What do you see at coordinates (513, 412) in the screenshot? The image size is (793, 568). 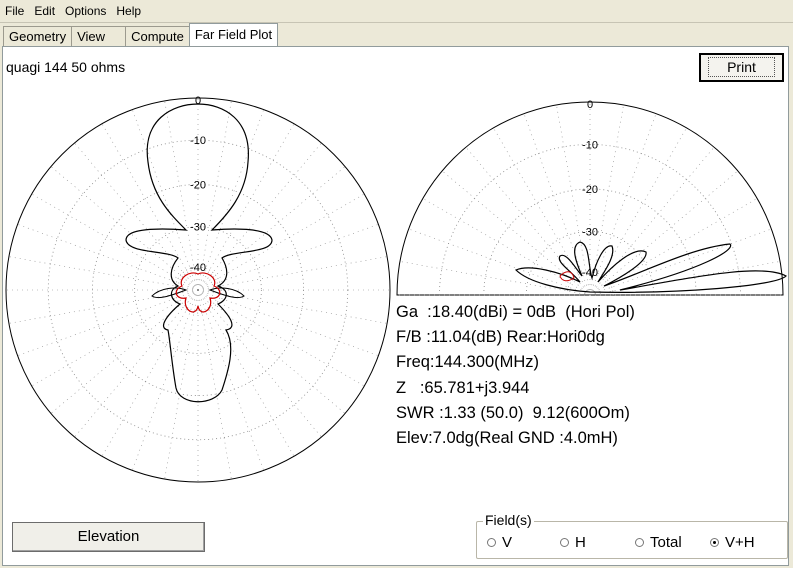 I see `swr-text: SWR :1.33 (50.0) 9.12(600Om)` at bounding box center [513, 412].